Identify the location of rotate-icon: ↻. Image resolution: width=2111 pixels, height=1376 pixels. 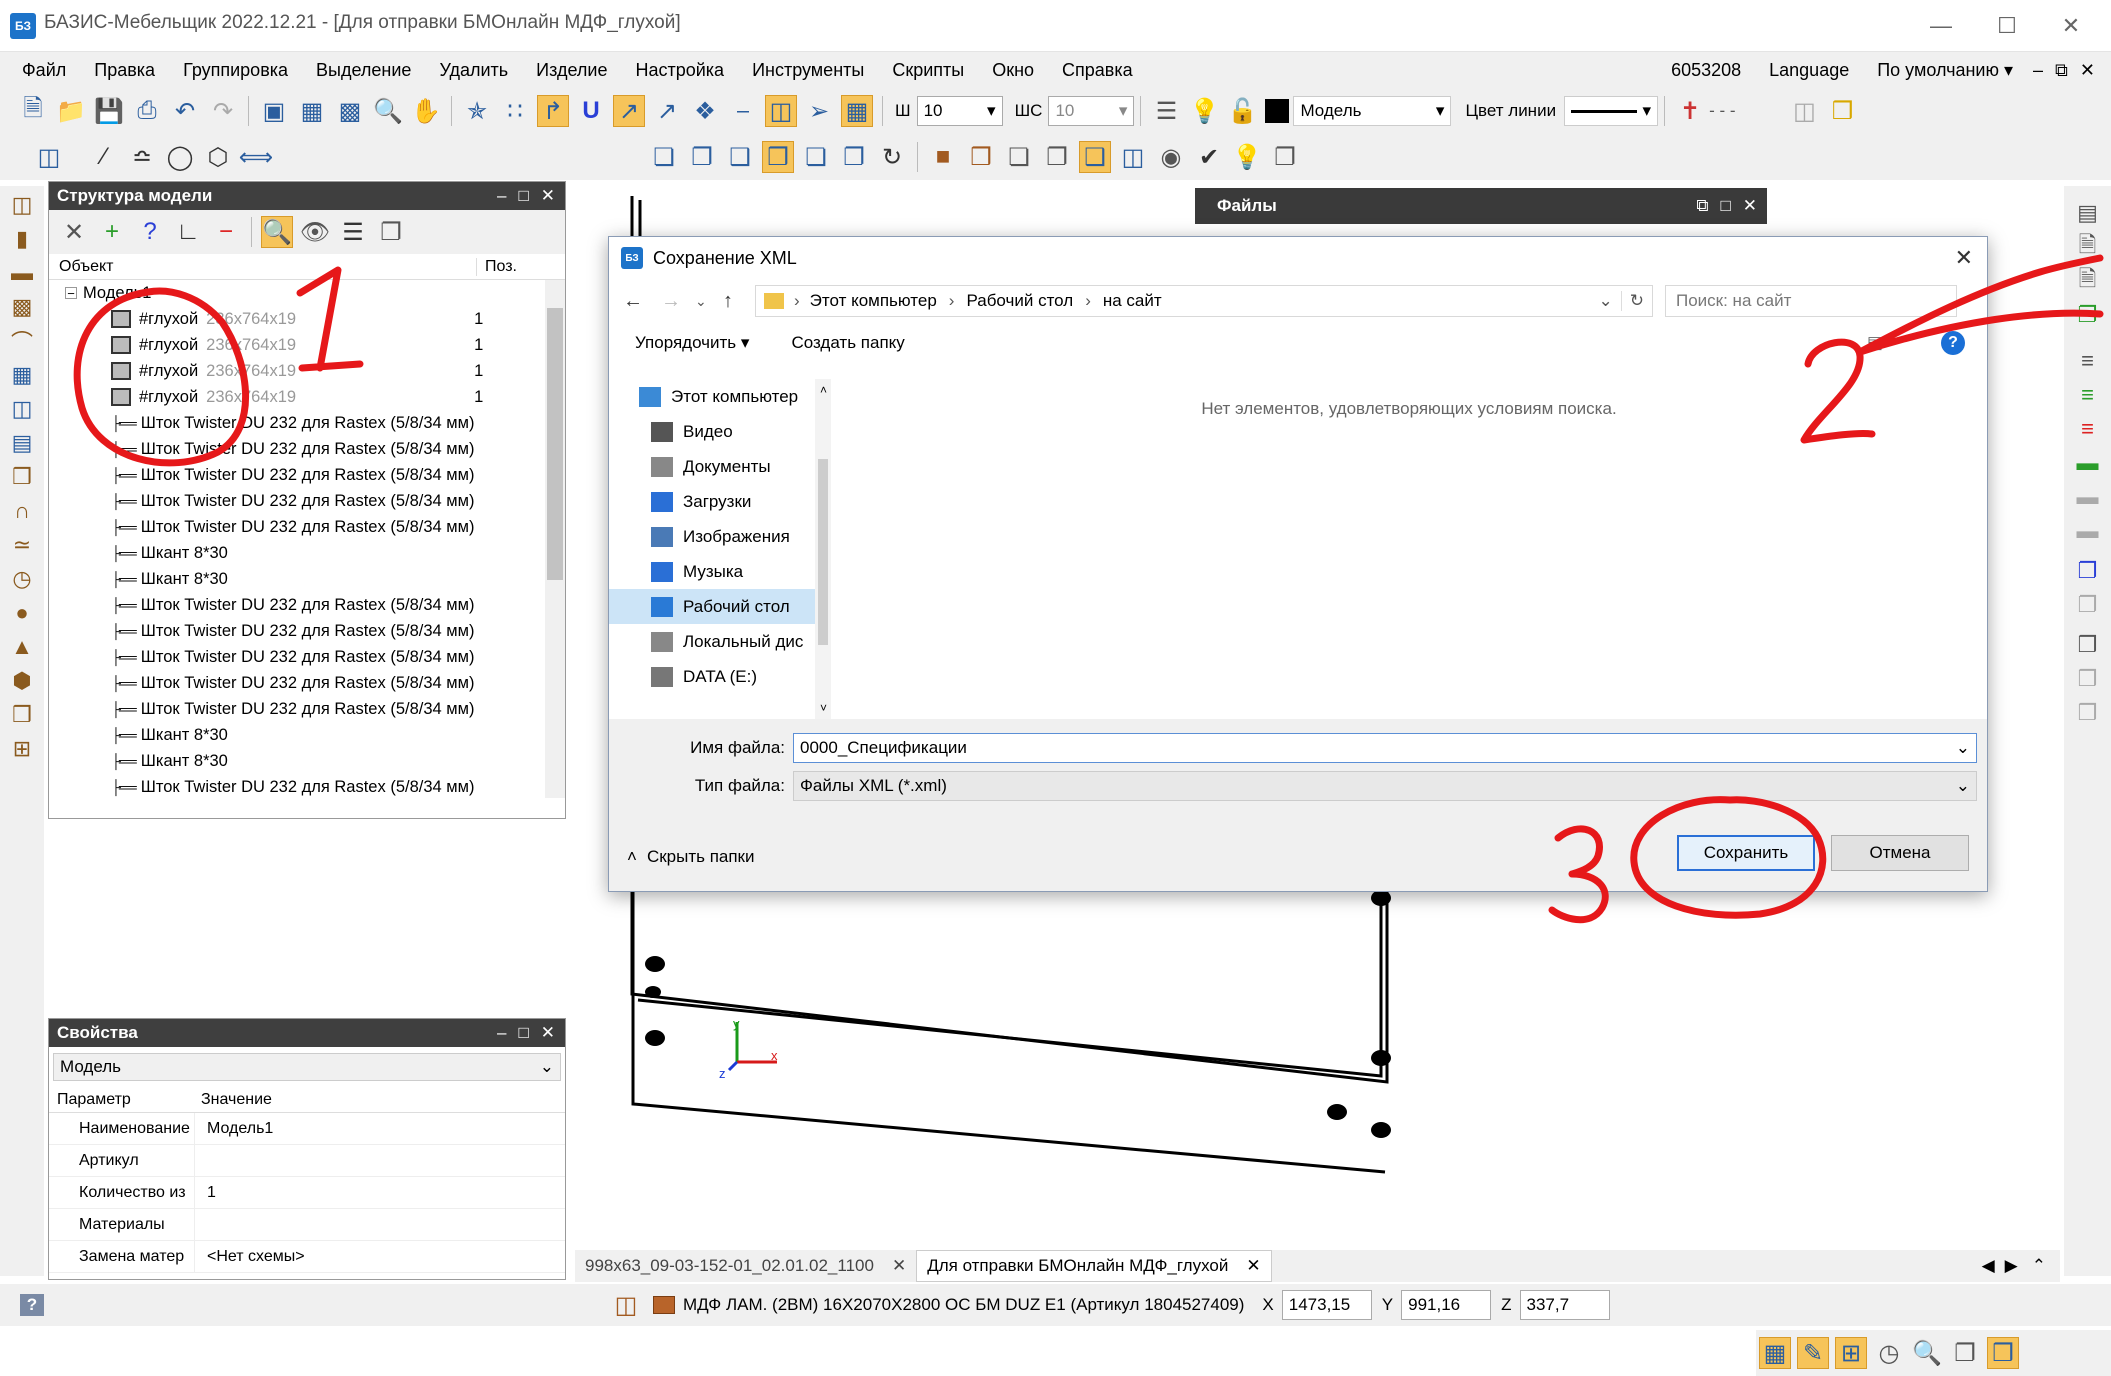
(892, 157).